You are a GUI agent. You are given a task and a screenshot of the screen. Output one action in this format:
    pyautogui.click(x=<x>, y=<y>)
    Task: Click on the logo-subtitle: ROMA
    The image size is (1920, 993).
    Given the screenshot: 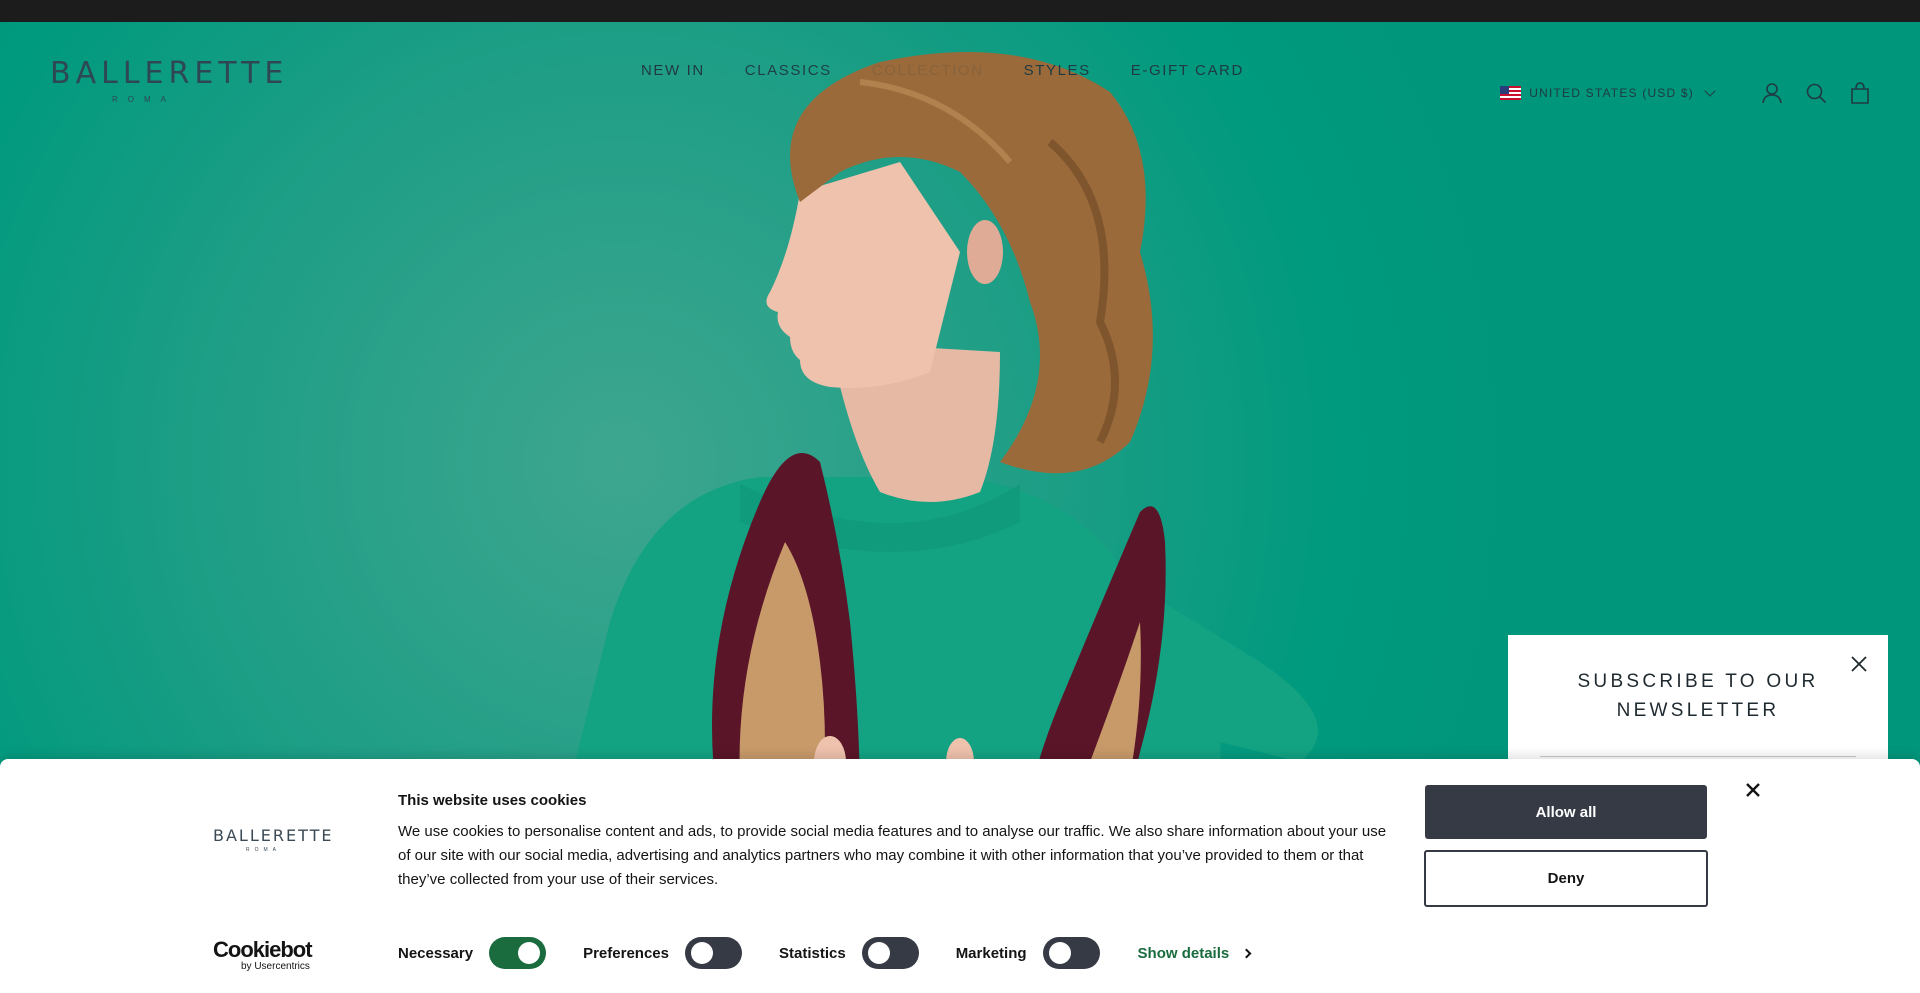 What is the action you would take?
    pyautogui.click(x=144, y=99)
    